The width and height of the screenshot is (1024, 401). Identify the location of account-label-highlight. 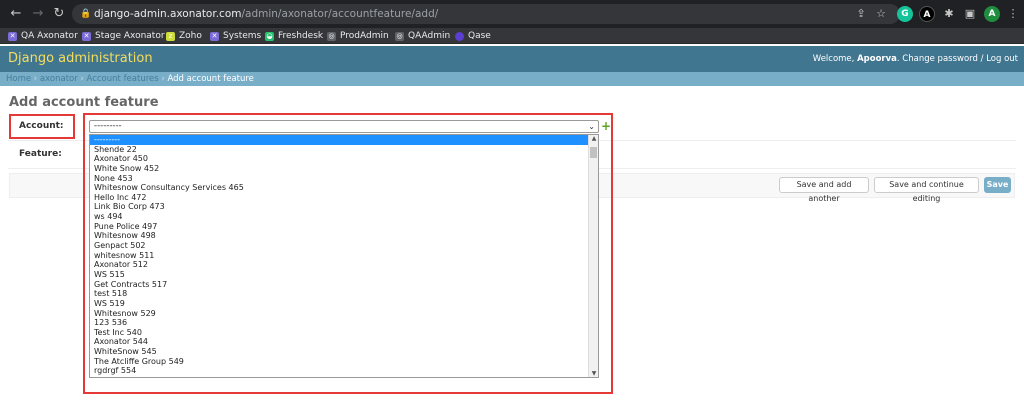
(42, 126).